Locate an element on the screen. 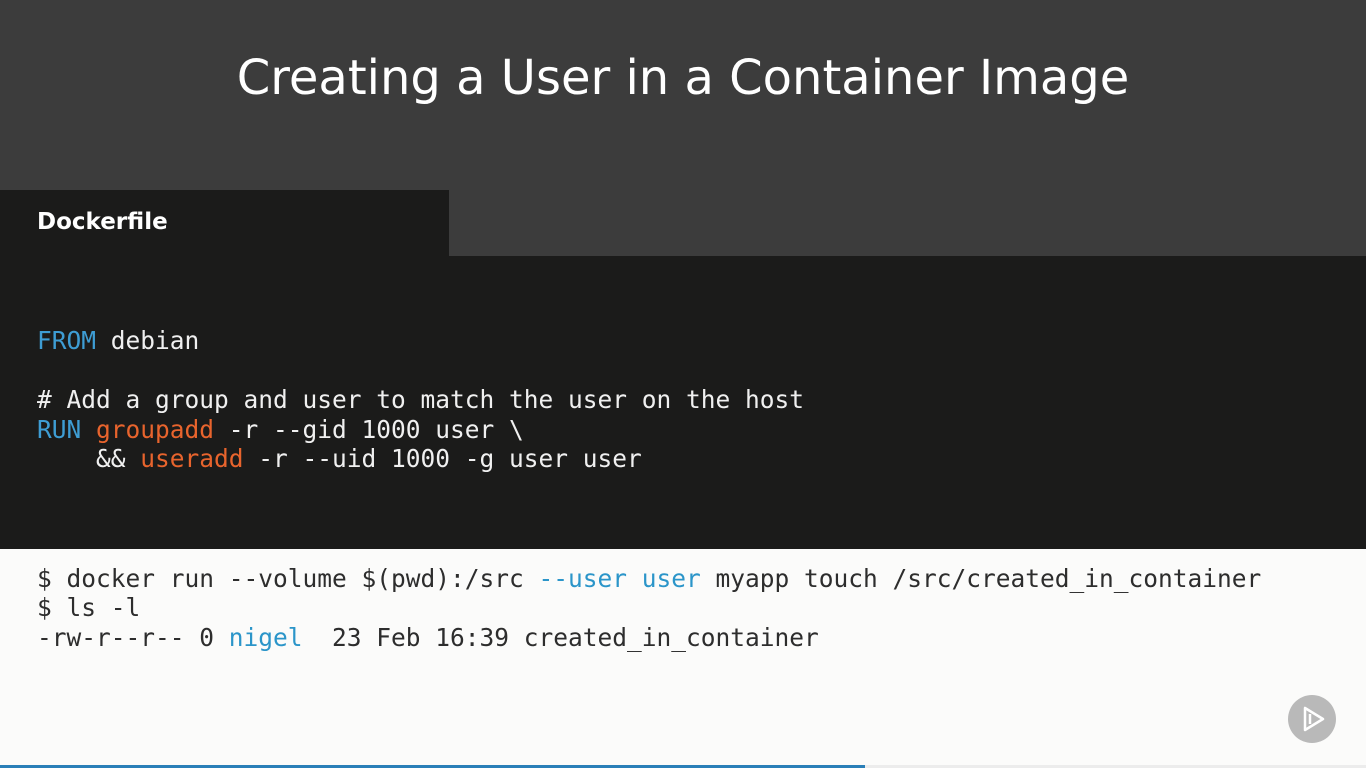 This screenshot has height=768, width=1366. dockerfile-tab-label: Dockerfile is located at coordinates (102, 222).